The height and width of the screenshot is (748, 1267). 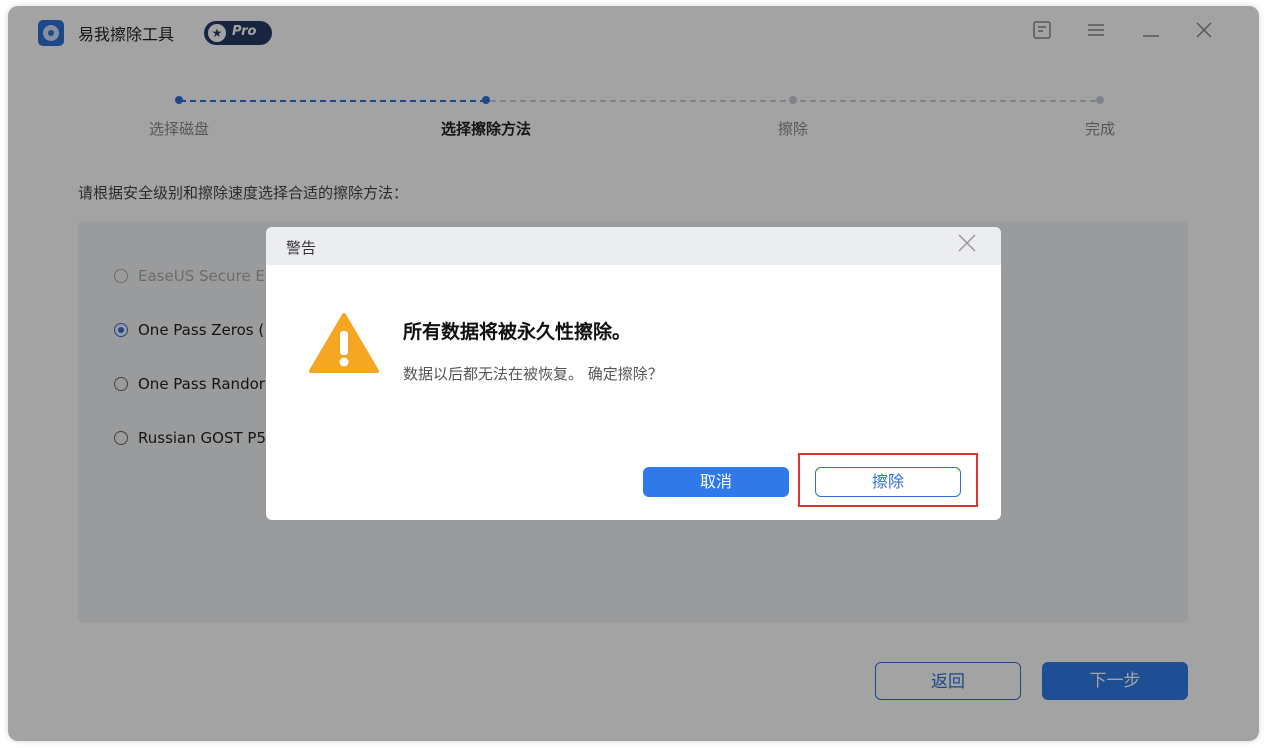 What do you see at coordinates (533, 374) in the screenshot?
I see `dialog-sub-message: 数据以后都无法在被恢复。 确定擦除？` at bounding box center [533, 374].